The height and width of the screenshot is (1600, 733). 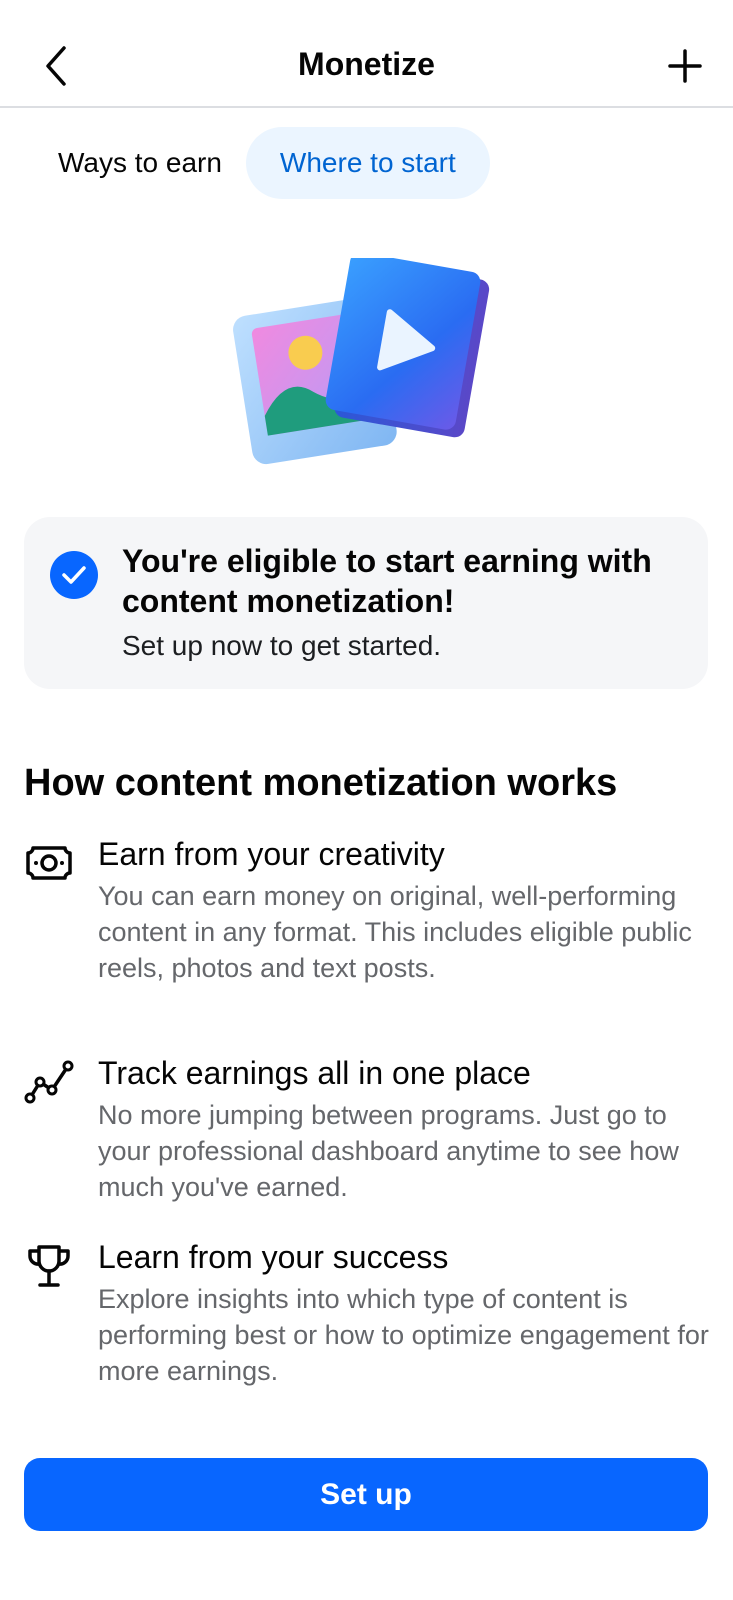 I want to click on eligibility-subtitle: Set up now to get started., so click(x=282, y=645).